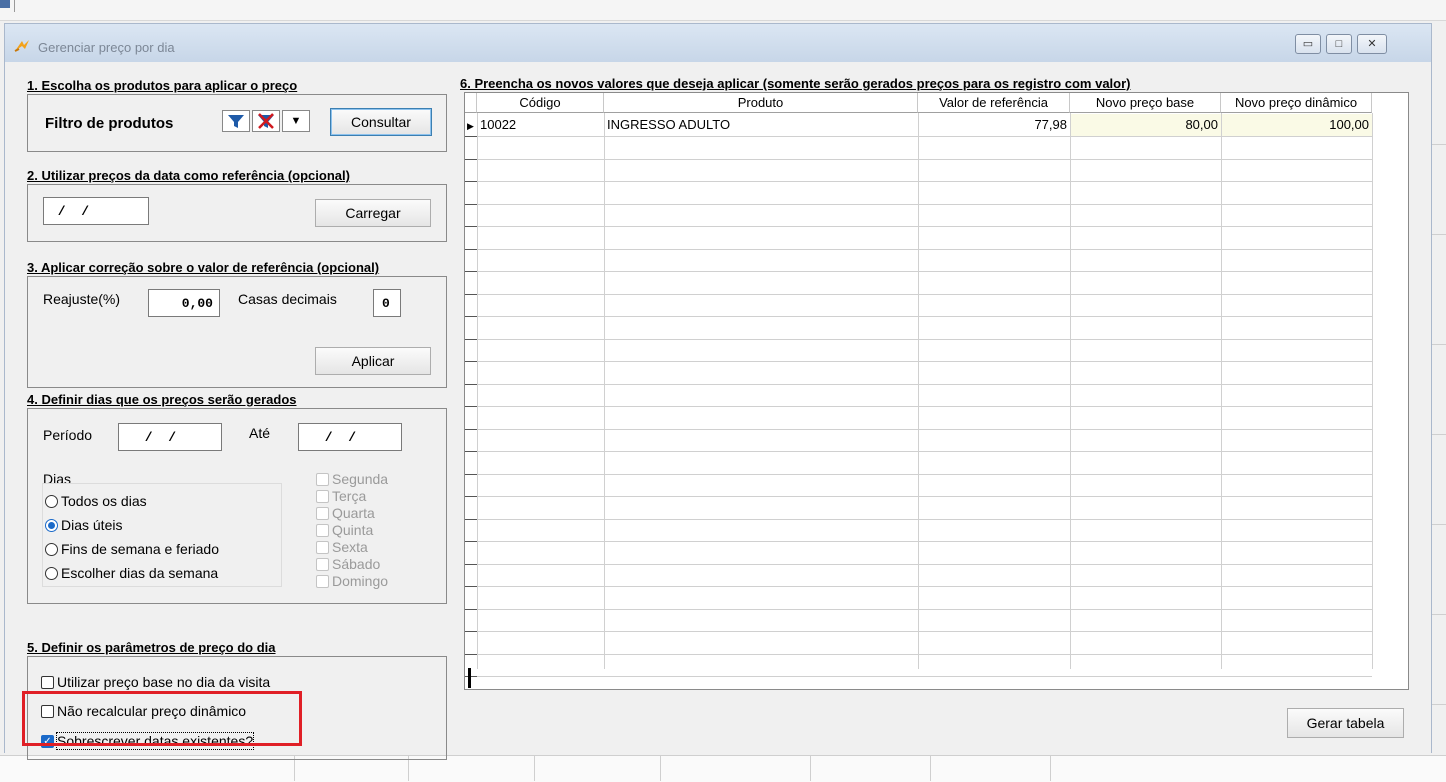 This screenshot has height=782, width=1446. What do you see at coordinates (341, 496) in the screenshot?
I see `checkbox-terca: Terça` at bounding box center [341, 496].